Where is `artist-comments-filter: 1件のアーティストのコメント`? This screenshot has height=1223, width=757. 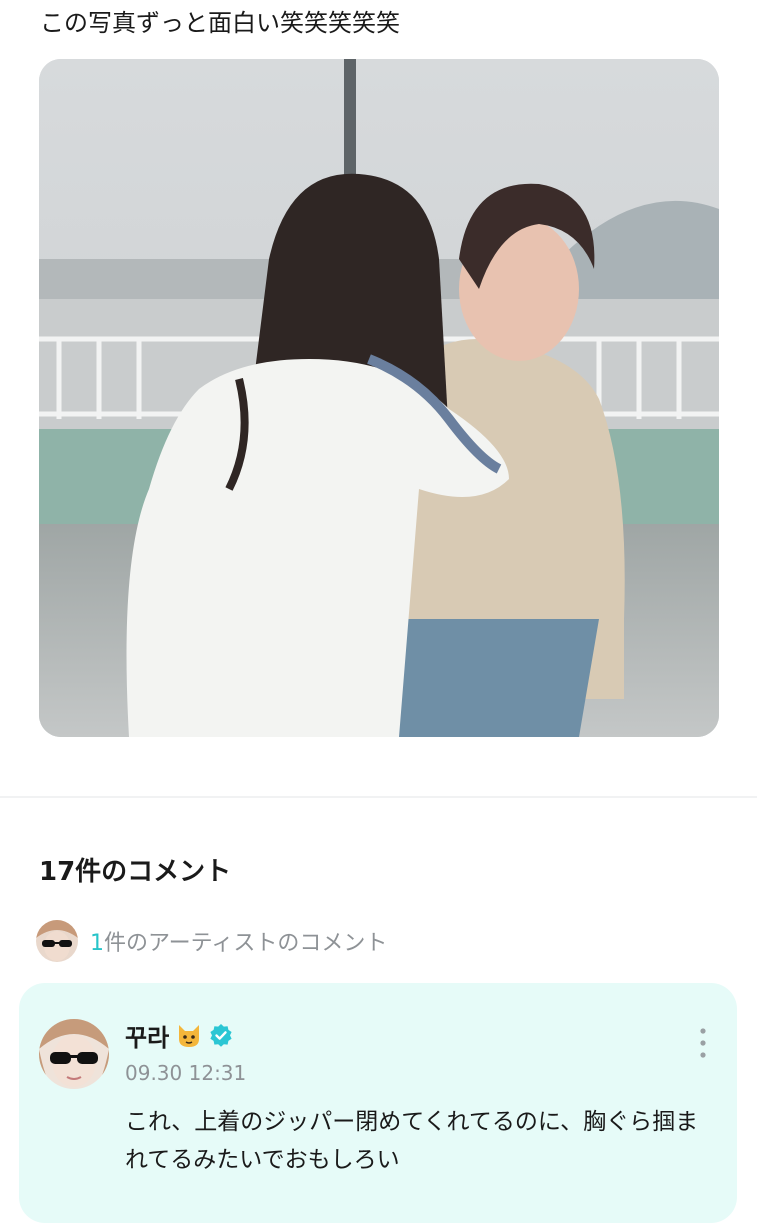
artist-comments-filter: 1件のアーティストのコメント is located at coordinates (211, 941).